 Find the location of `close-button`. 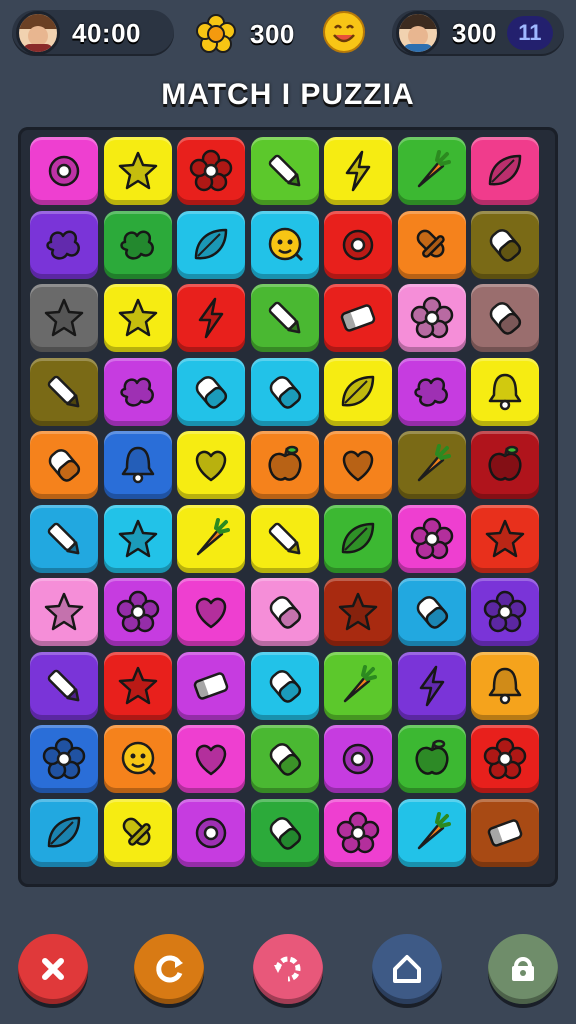

close-button is located at coordinates (53, 969).